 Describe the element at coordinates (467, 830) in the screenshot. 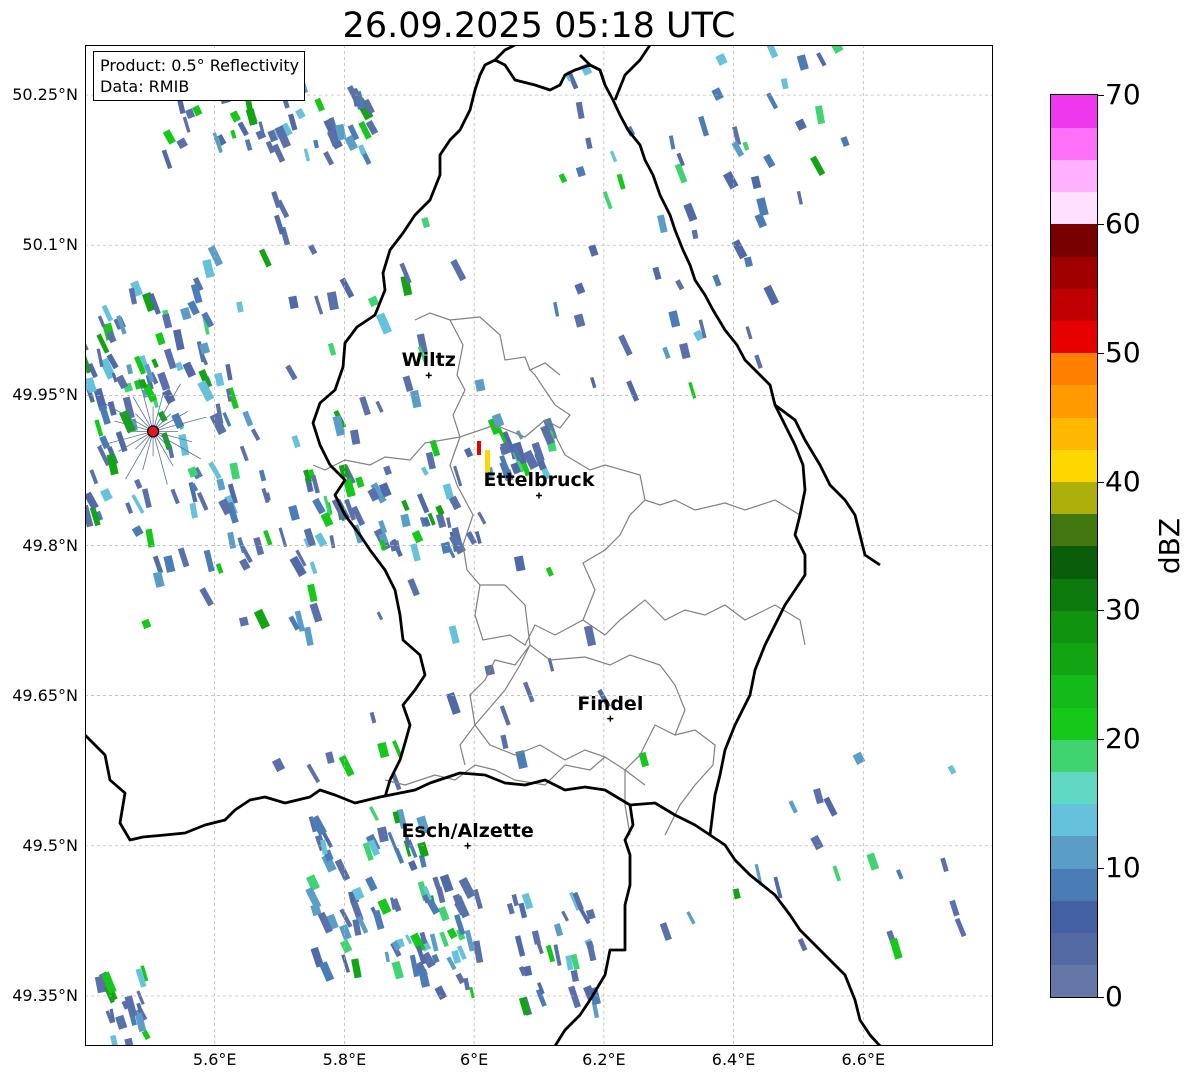

I see `city-label: Esch/Alzette` at that location.